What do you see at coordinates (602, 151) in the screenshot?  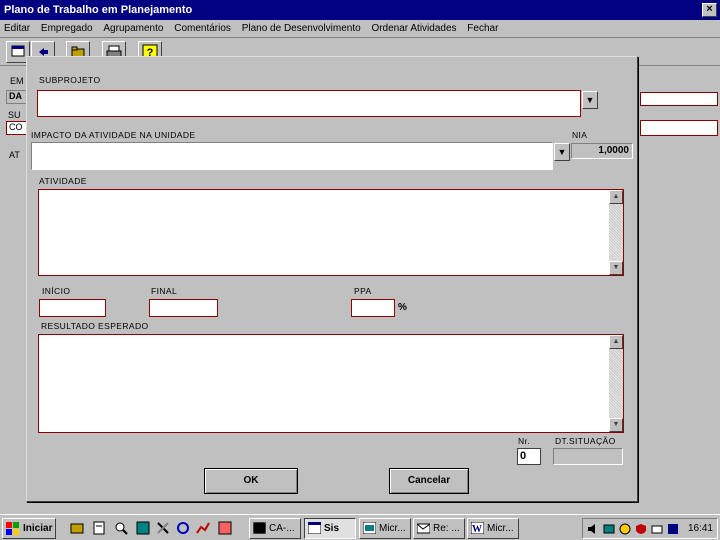 I see `nia-value: 1,0000` at bounding box center [602, 151].